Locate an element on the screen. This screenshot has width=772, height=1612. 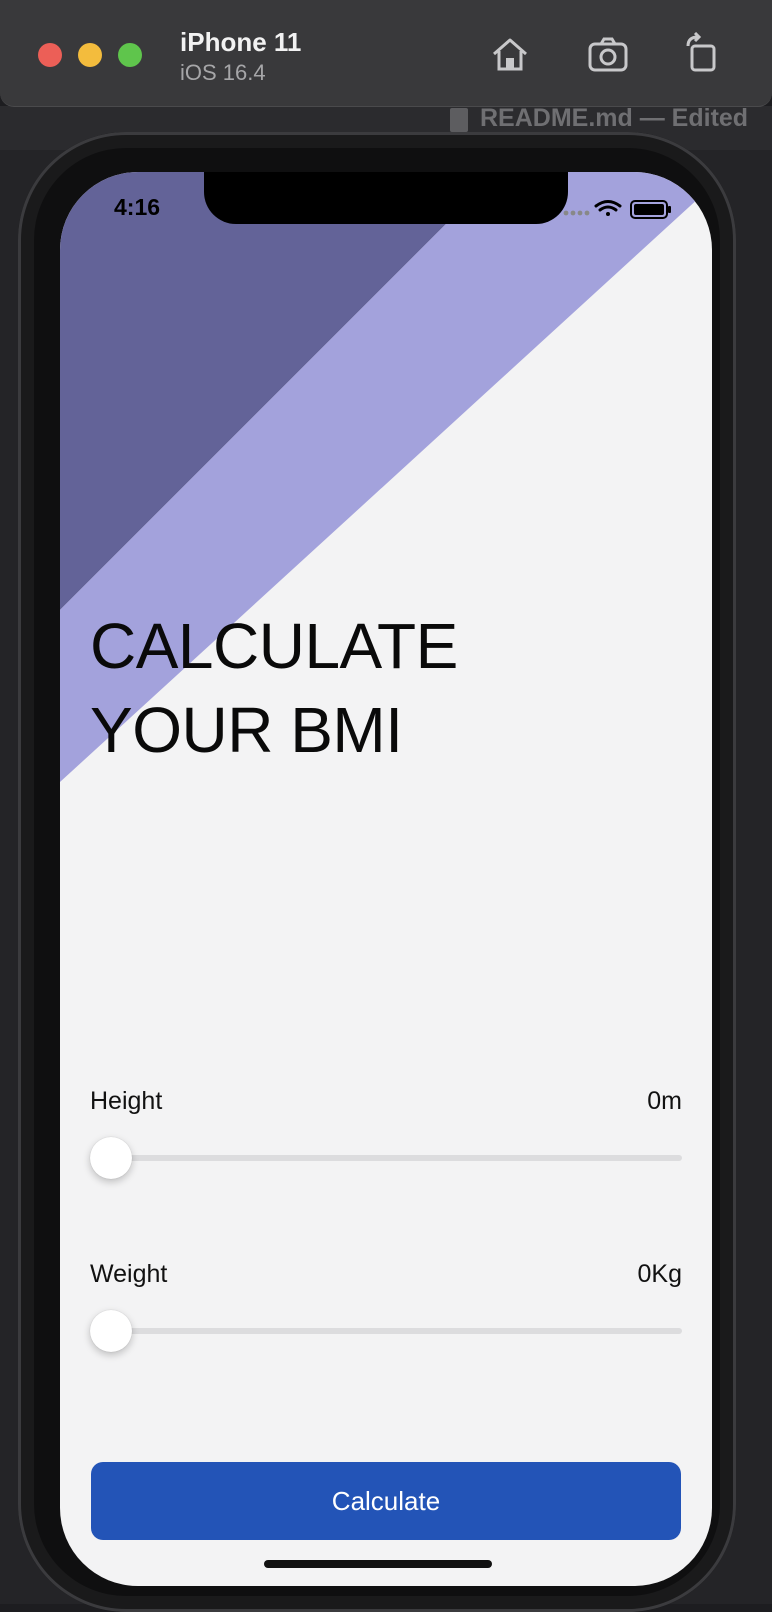
weight-value: 0Kg is located at coordinates (659, 1274).